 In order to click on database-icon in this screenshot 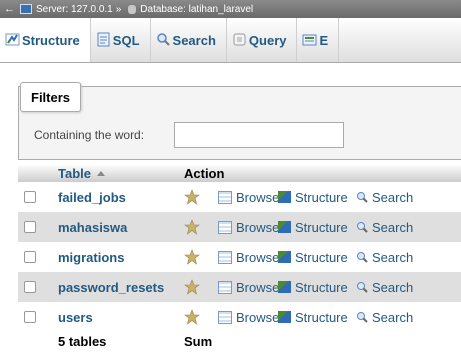, I will do `click(132, 9)`.